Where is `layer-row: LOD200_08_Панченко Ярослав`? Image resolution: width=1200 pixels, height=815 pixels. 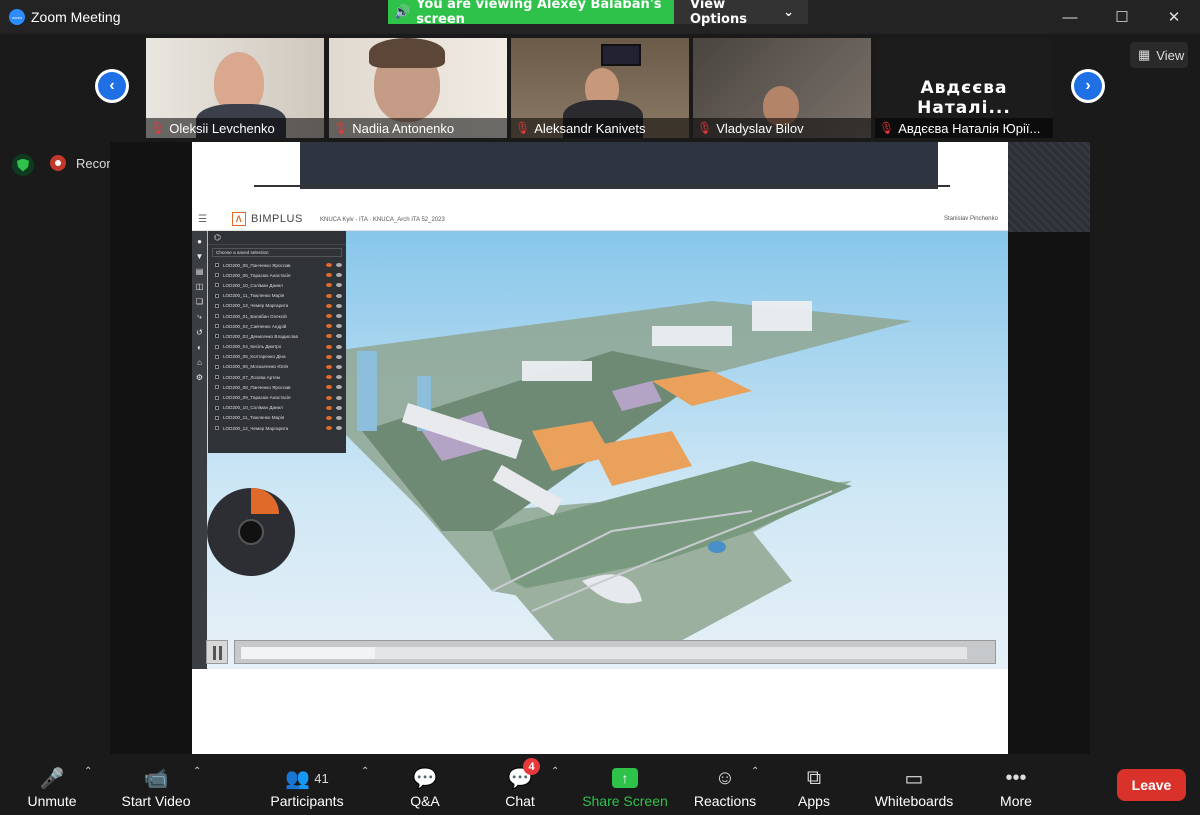 layer-row: LOD200_08_Панченко Ярослав is located at coordinates (277, 387).